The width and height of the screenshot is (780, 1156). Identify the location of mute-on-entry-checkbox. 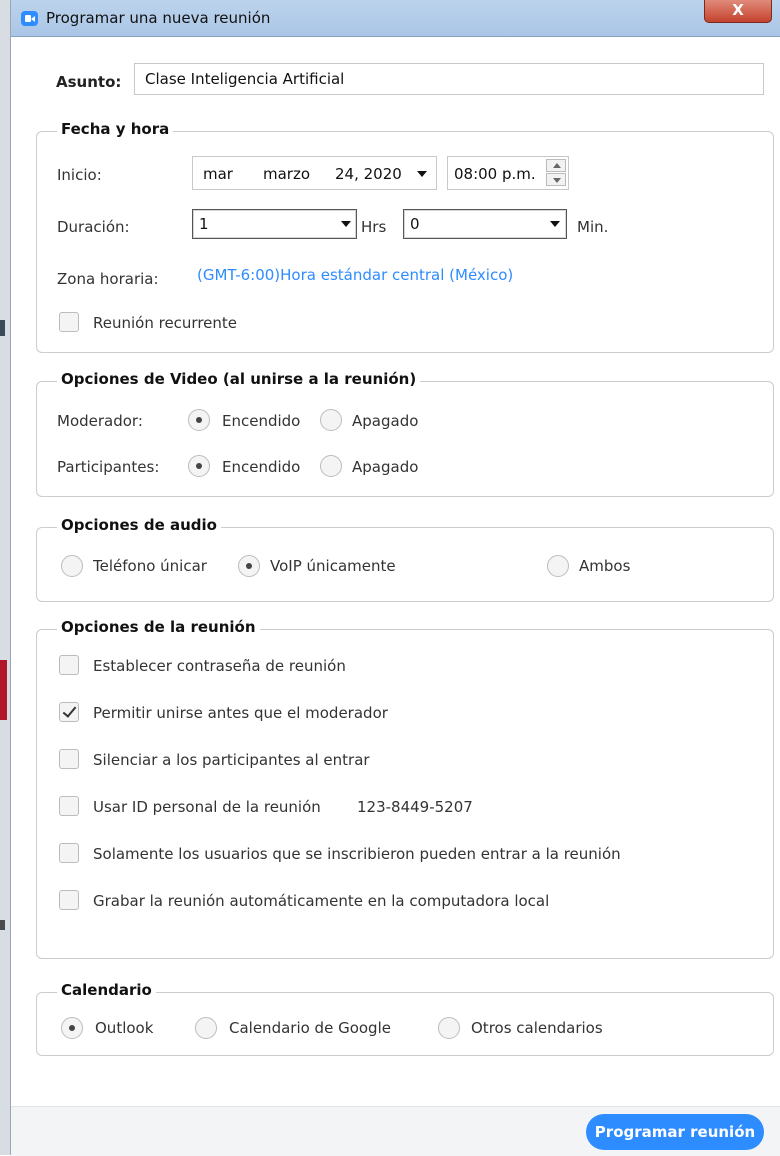
(69, 759).